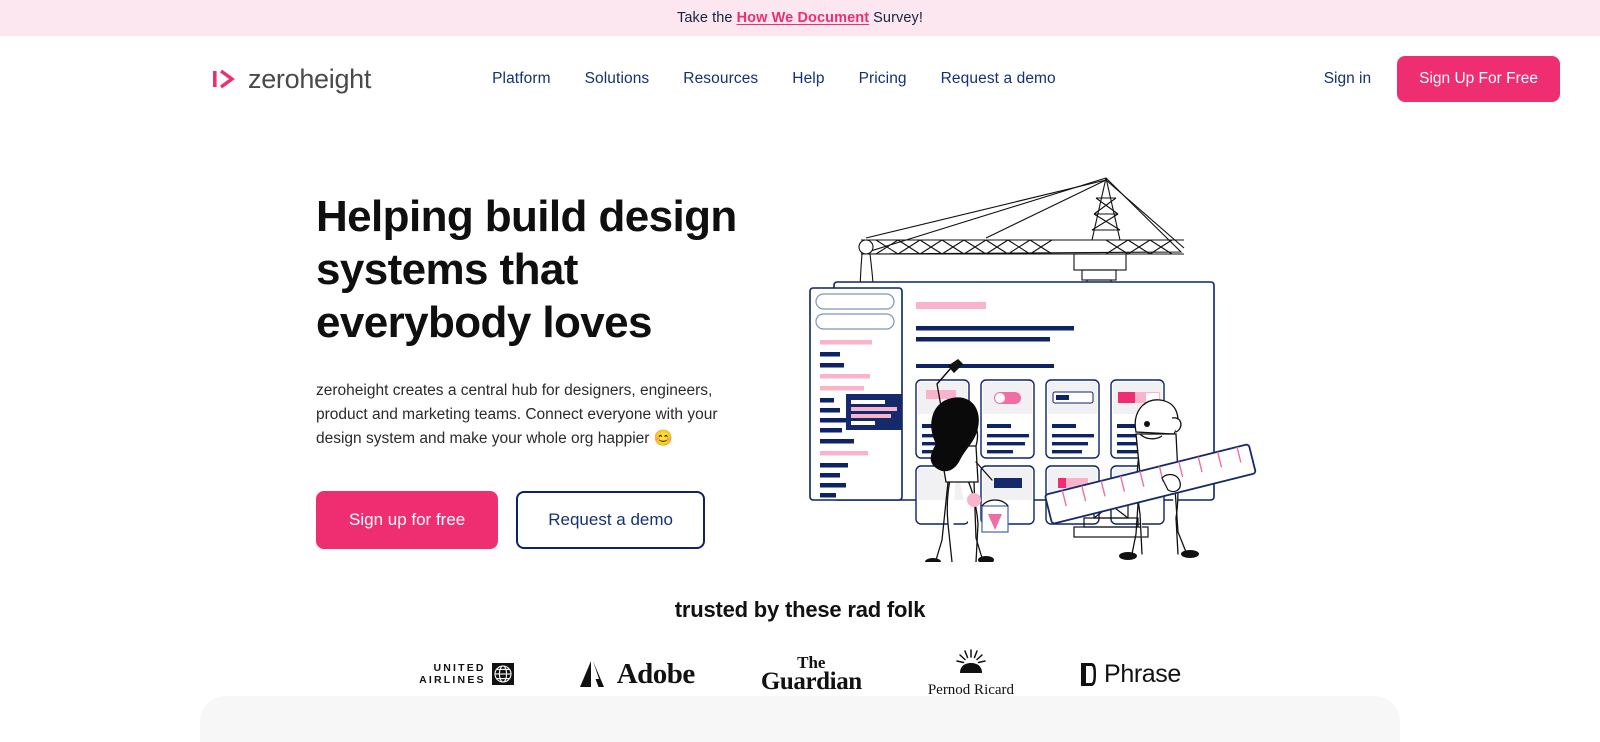  I want to click on the-guardian-logo: The Guardian, so click(811, 675).